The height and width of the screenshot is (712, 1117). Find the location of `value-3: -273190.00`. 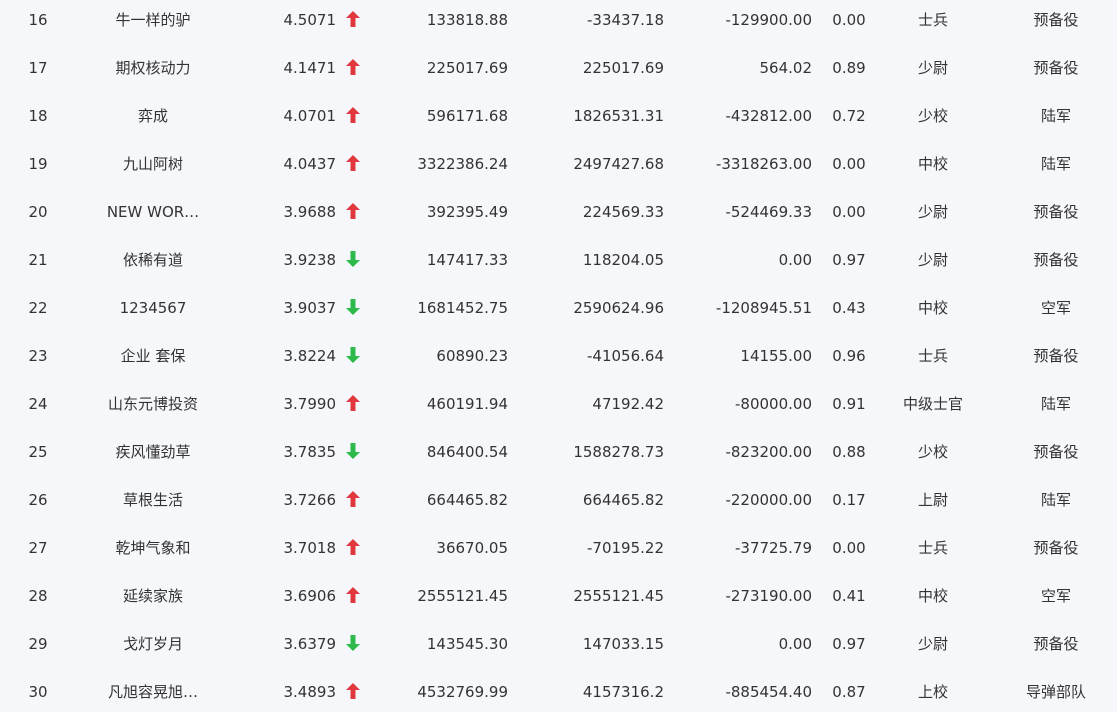

value-3: -273190.00 is located at coordinates (768, 596).